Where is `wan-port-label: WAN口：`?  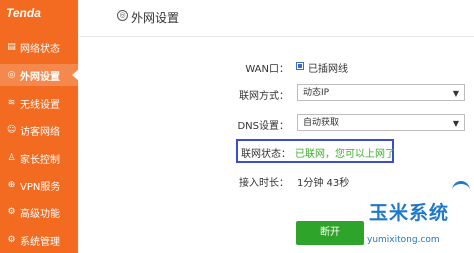 wan-port-label: WAN口： is located at coordinates (267, 69).